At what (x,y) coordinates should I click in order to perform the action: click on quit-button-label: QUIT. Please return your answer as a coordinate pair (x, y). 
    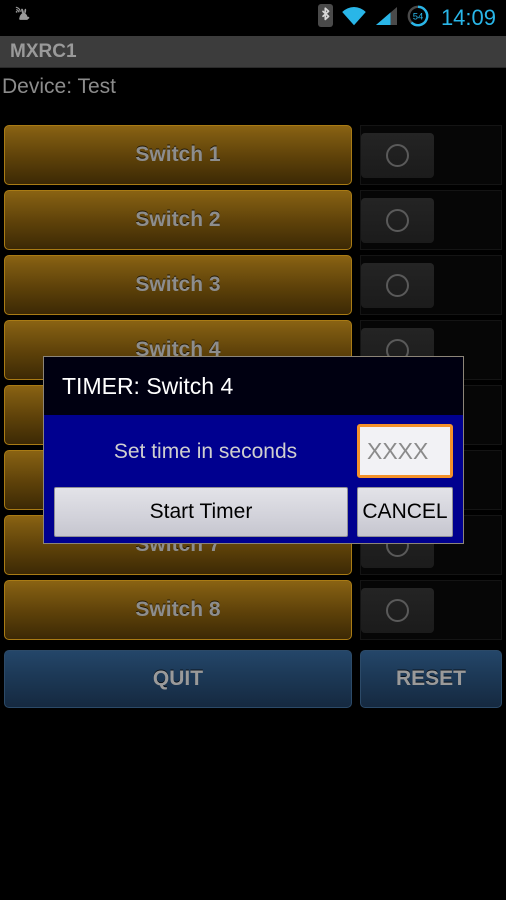
    Looking at the image, I should click on (178, 678).